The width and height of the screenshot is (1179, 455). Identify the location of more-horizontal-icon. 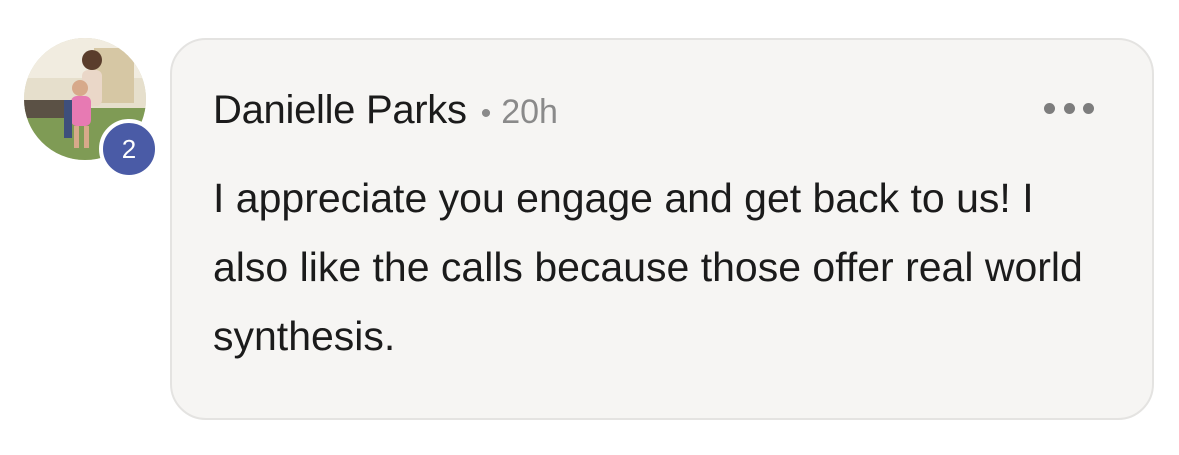
(1049, 108).